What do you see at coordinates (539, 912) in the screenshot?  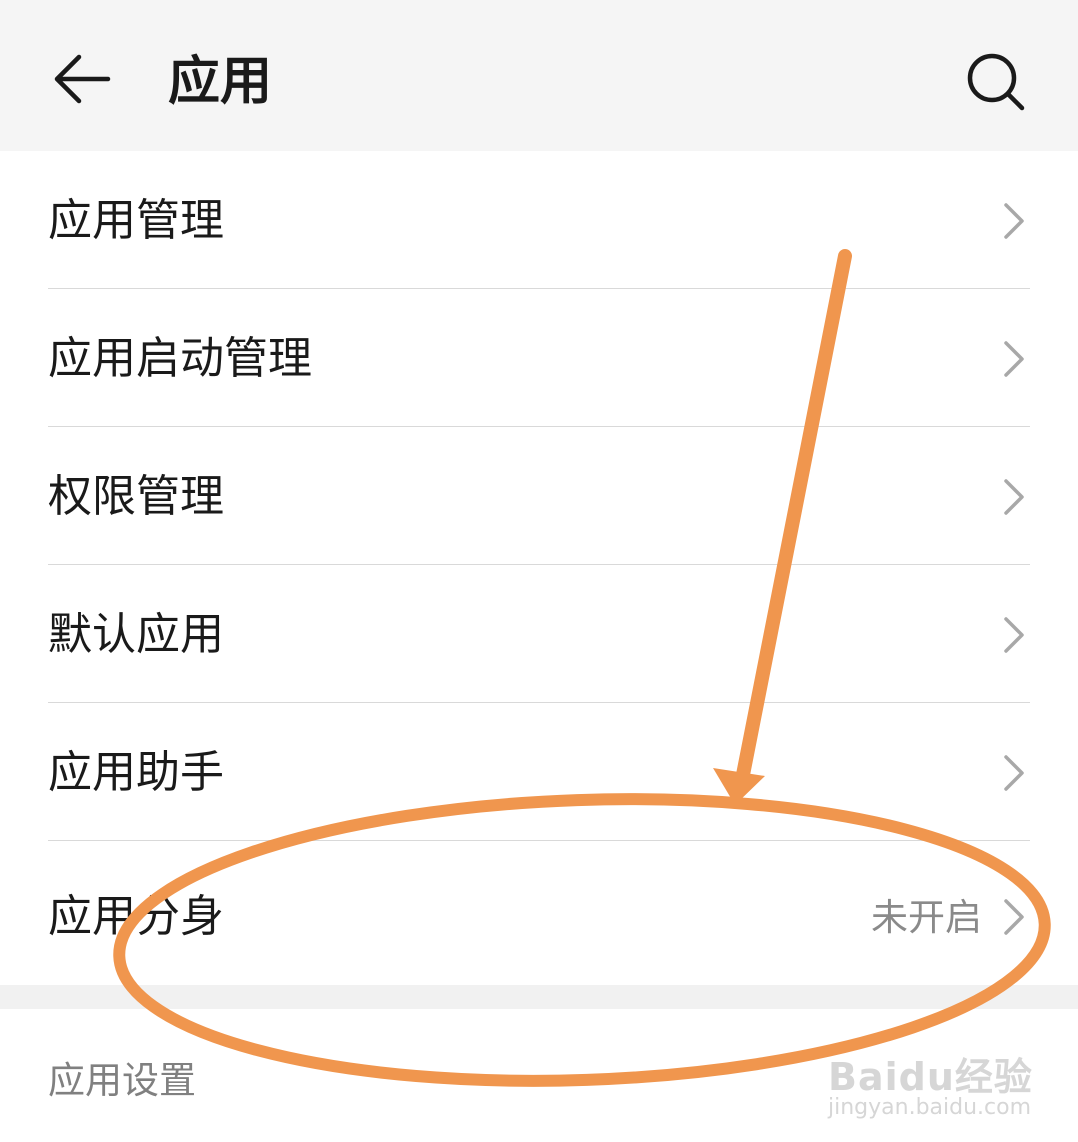 I see `list-item-app-twin: 应用分身 未开启` at bounding box center [539, 912].